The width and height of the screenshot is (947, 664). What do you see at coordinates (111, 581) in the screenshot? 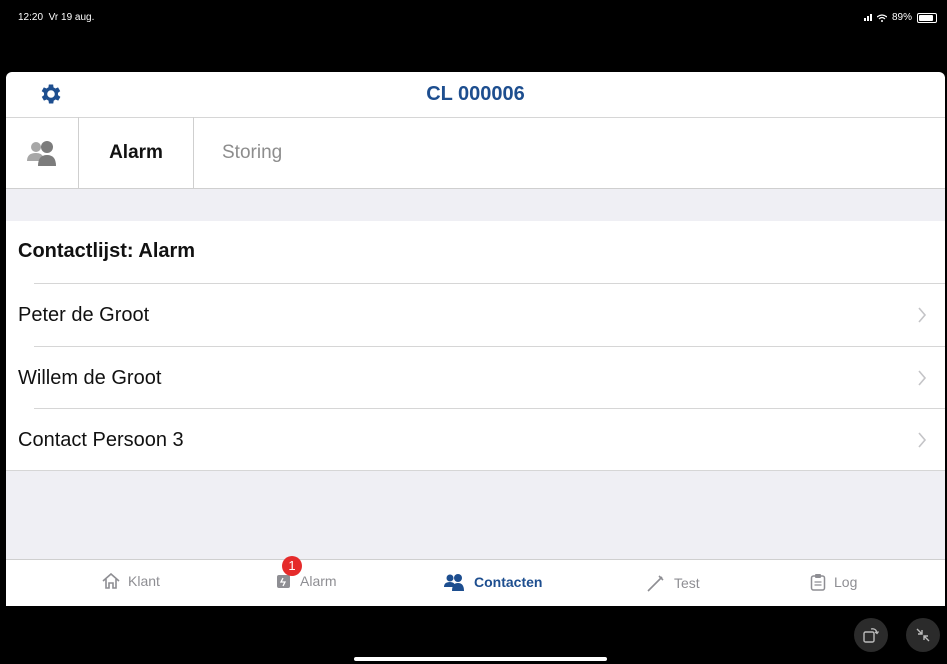
I see `home-icon` at bounding box center [111, 581].